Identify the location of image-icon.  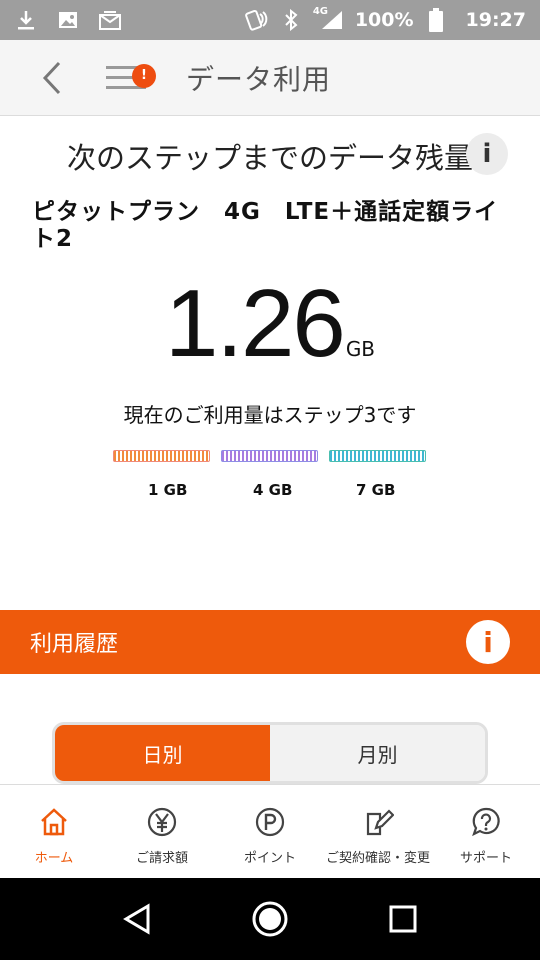
(68, 20).